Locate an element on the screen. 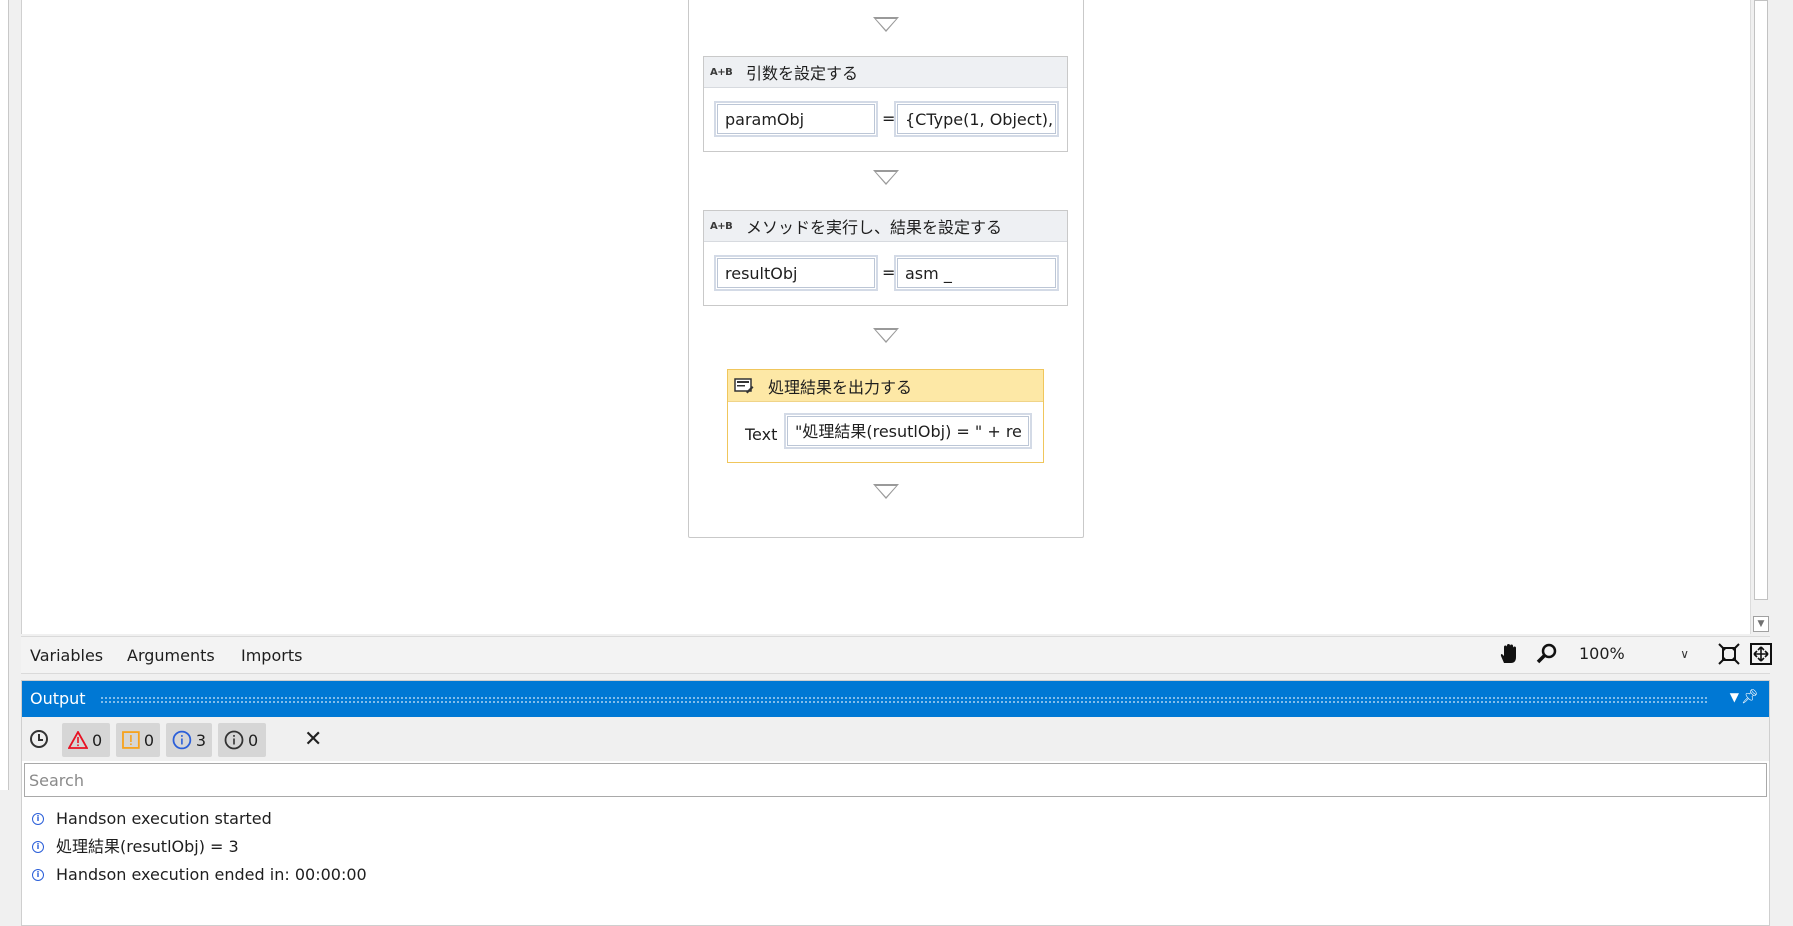 This screenshot has width=1793, height=926. info-icon is located at coordinates (182, 740).